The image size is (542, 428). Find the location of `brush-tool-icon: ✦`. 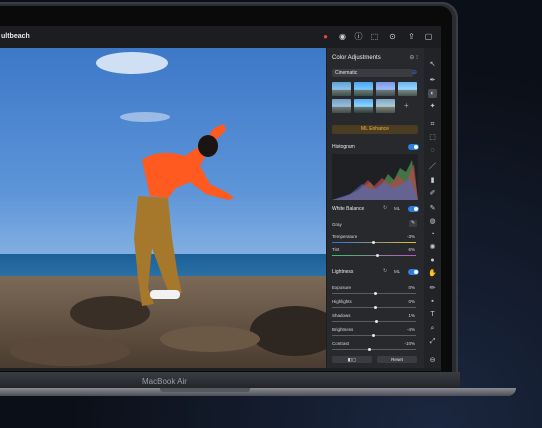

brush-tool-icon: ✦ is located at coordinates (432, 106).